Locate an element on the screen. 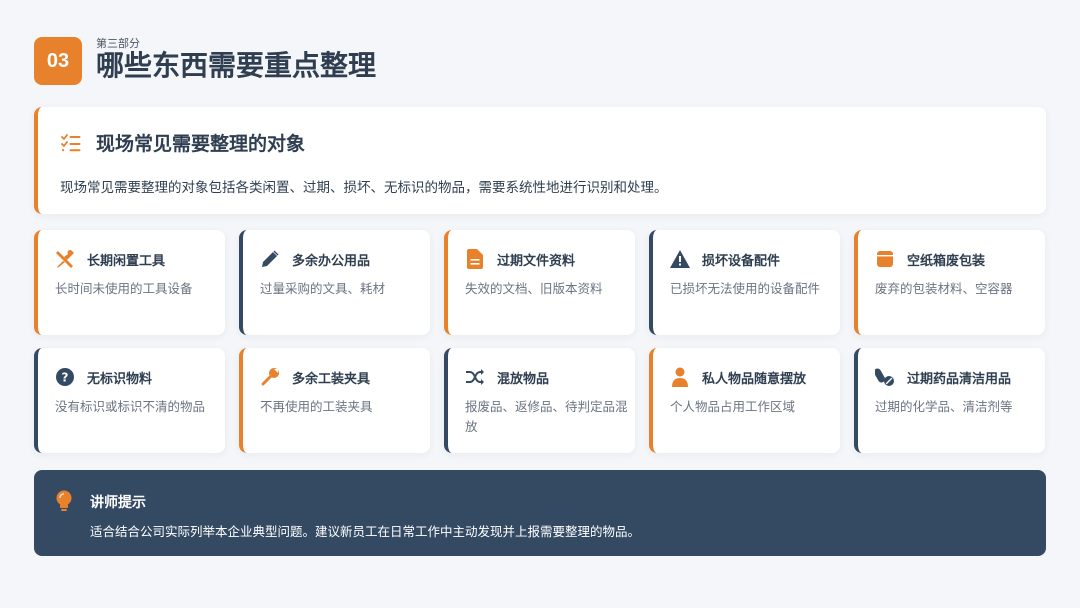  card-mixed-items: 混放物品 报废品、返修品、待判定品混放 is located at coordinates (539, 400).